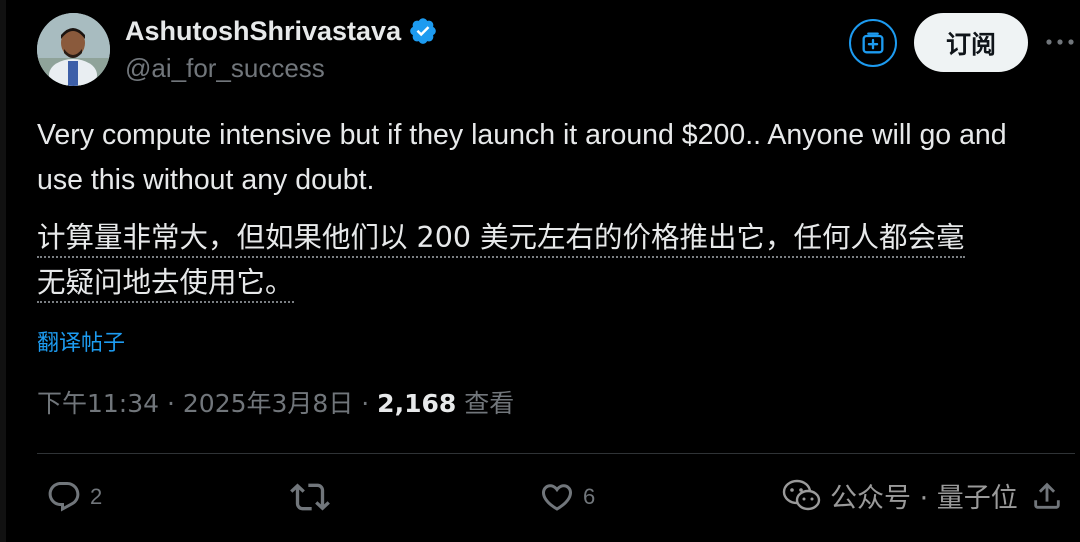 Image resolution: width=1080 pixels, height=542 pixels. I want to click on avatar-image, so click(73, 49).